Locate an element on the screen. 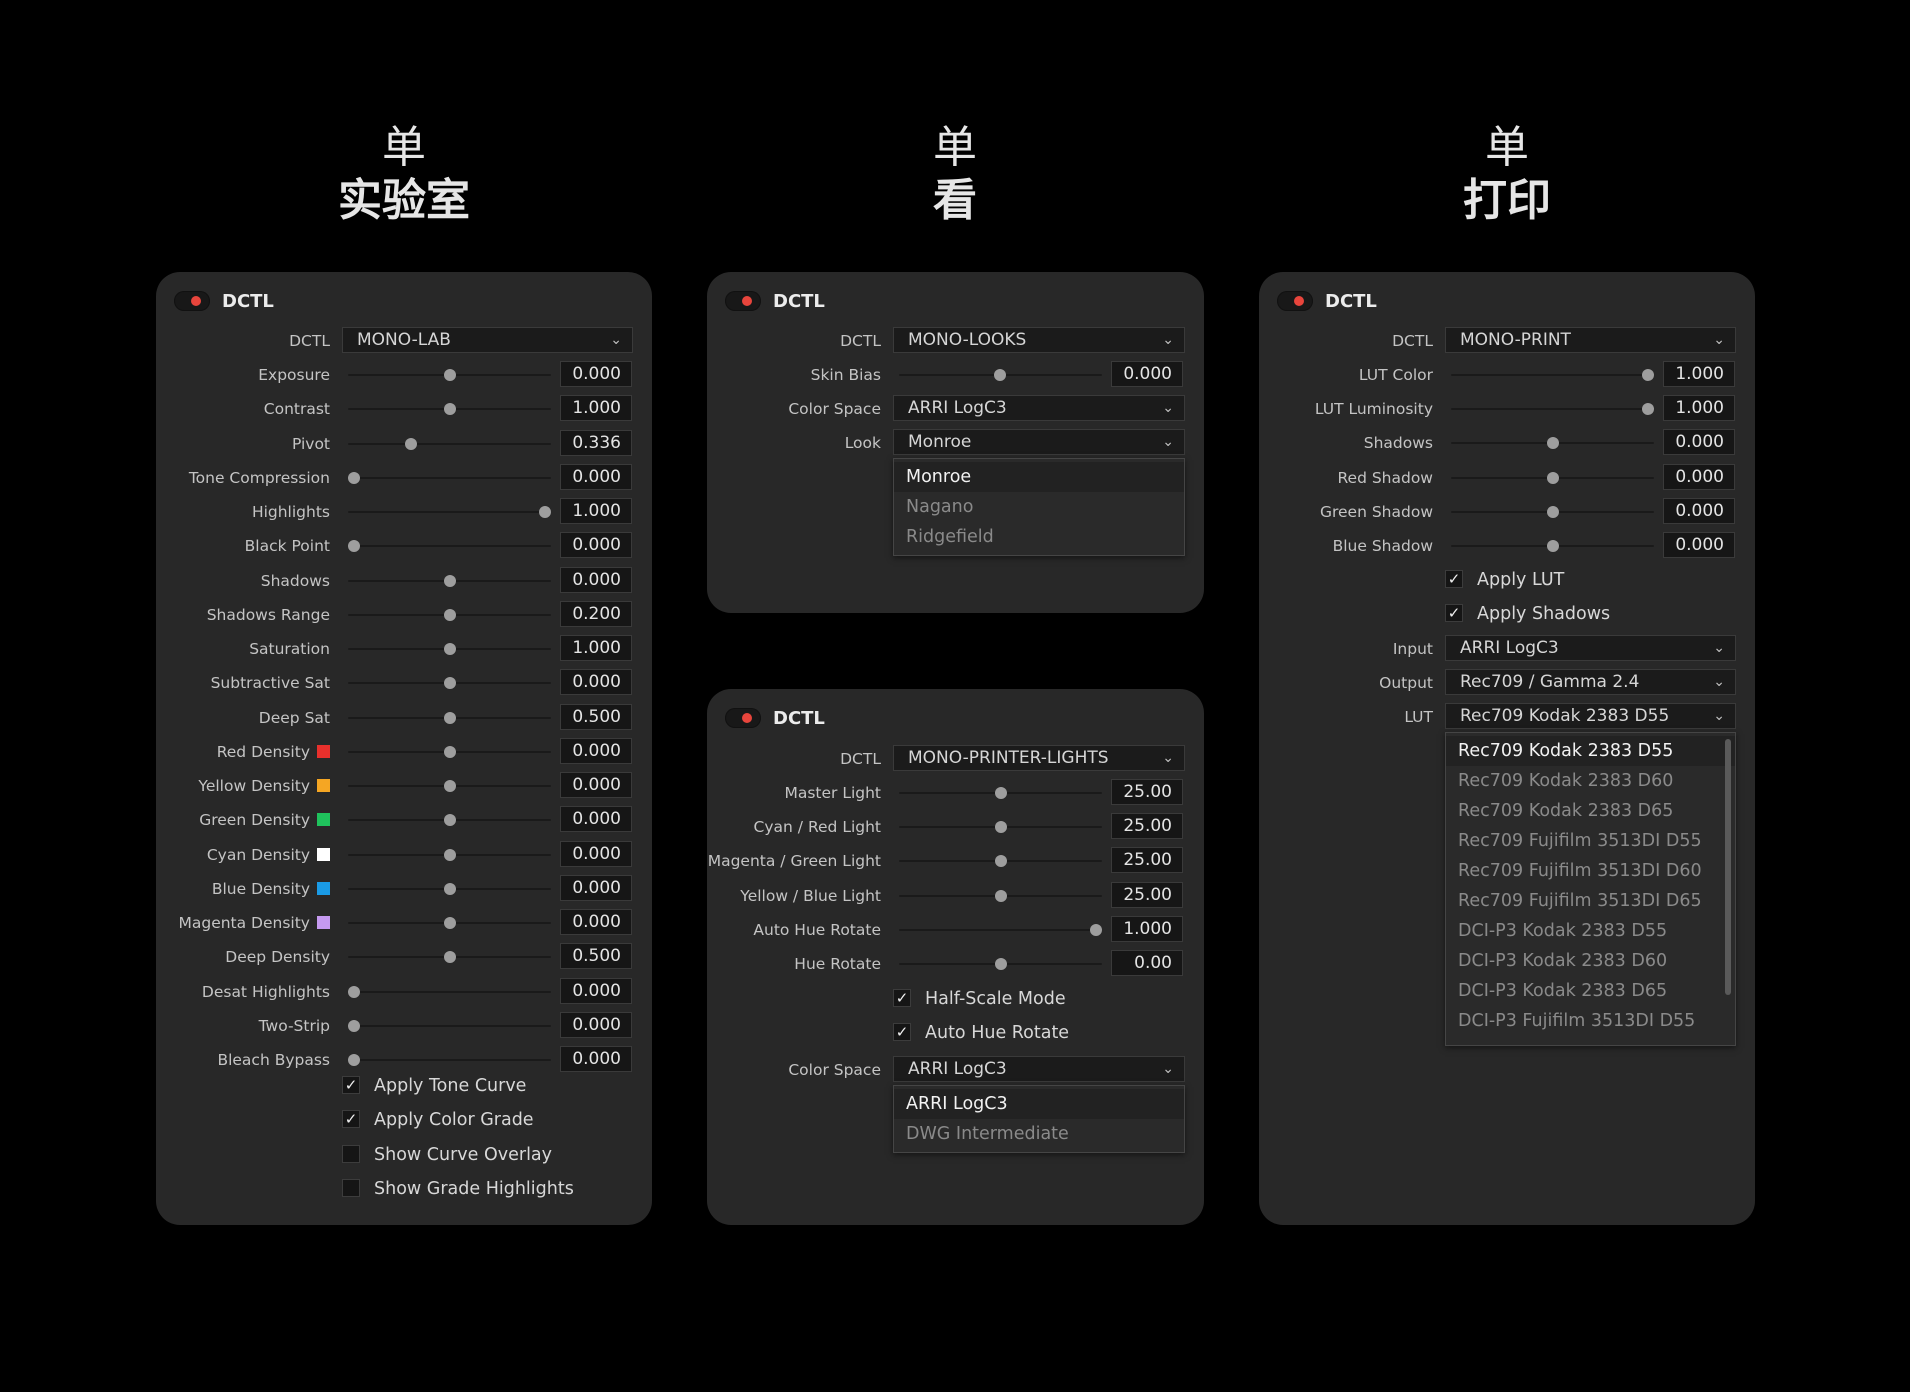 This screenshot has height=1392, width=1910. output-dropdown: Rec709 / Gamma 2.4 ⌄ is located at coordinates (1590, 682).